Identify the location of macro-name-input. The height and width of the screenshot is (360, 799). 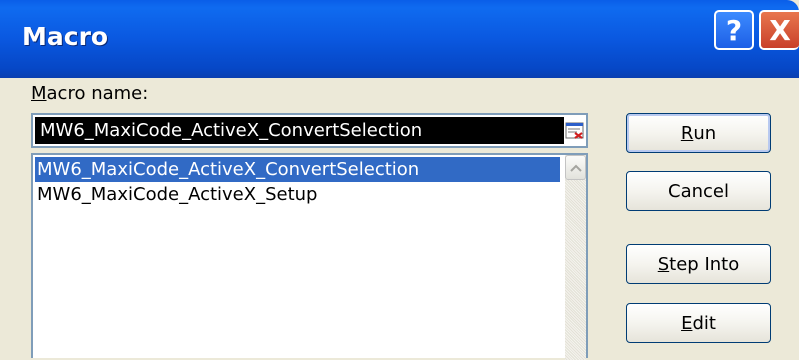
(301, 130).